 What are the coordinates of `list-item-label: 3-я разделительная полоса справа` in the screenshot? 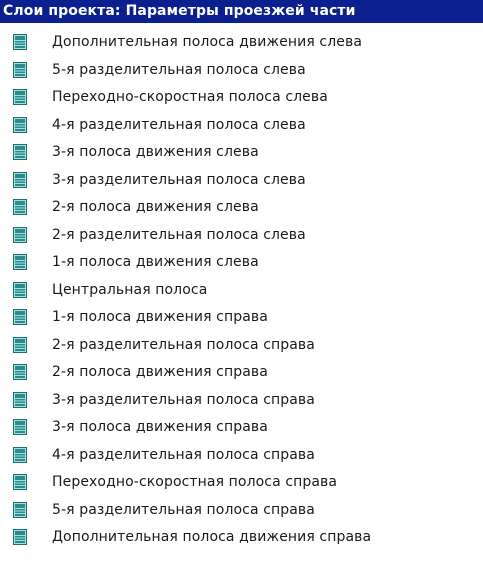 It's located at (183, 399).